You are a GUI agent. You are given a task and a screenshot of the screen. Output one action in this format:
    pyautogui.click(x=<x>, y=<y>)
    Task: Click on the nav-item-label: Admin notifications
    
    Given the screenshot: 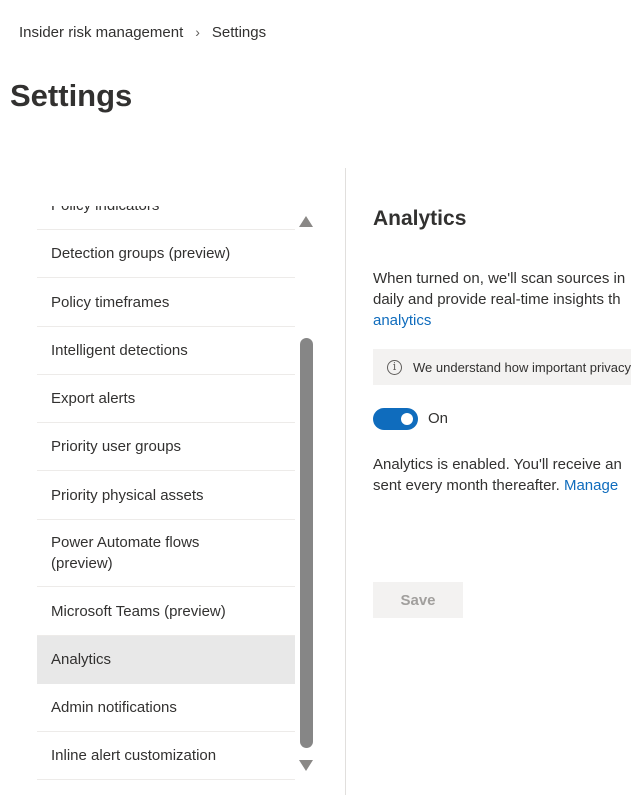 What is the action you would take?
    pyautogui.click(x=114, y=707)
    